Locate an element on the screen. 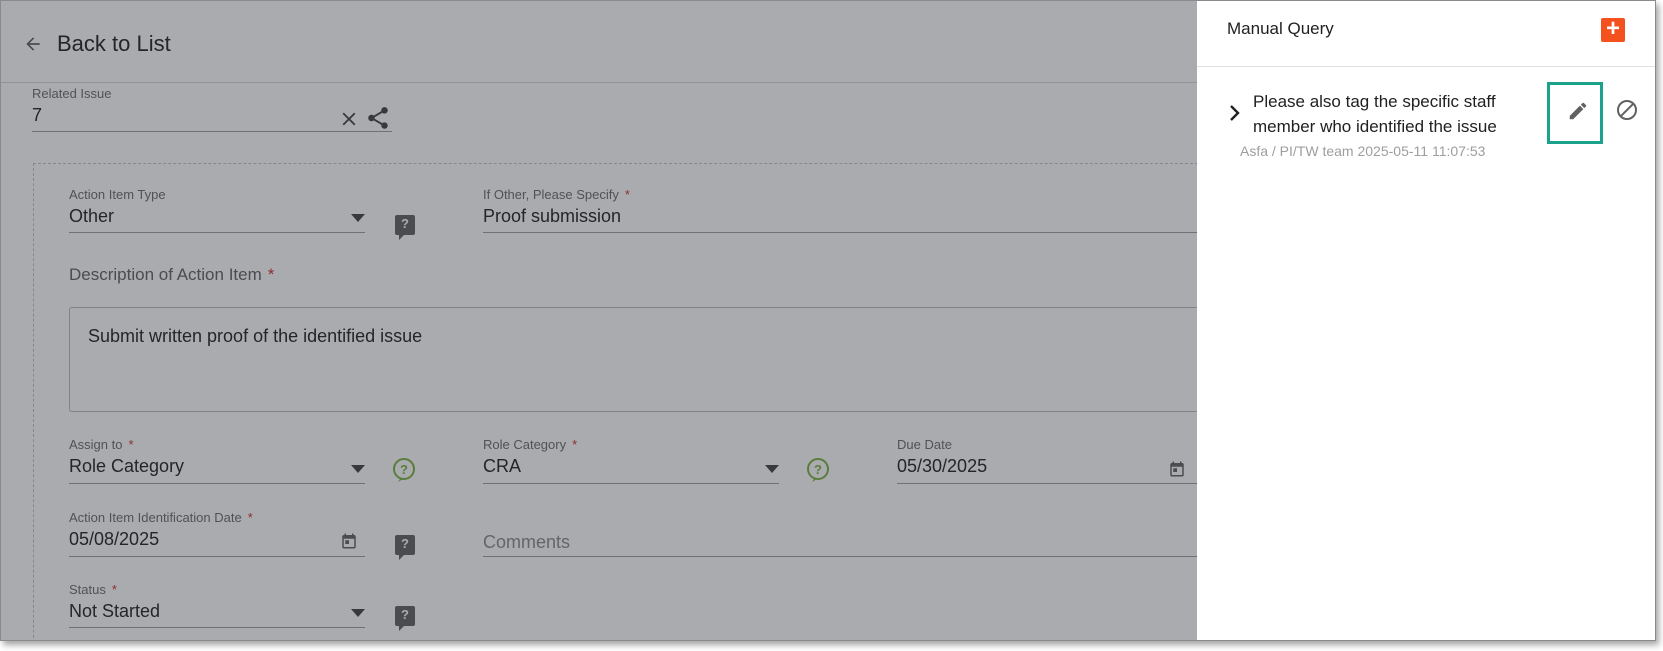 This screenshot has height=651, width=1663. query-timestamp: 2025-05-11 11:07:53 is located at coordinates (1421, 151).